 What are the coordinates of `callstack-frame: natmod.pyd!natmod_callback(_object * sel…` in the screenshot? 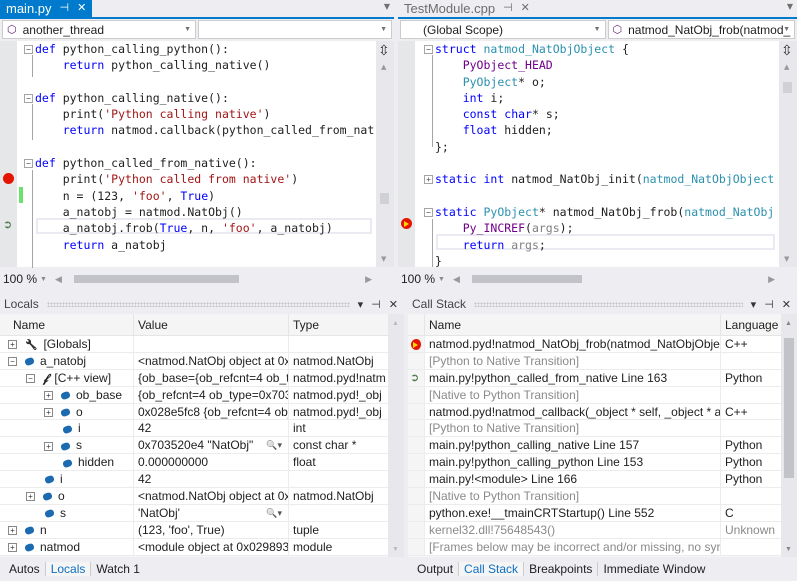 It's located at (602, 412).